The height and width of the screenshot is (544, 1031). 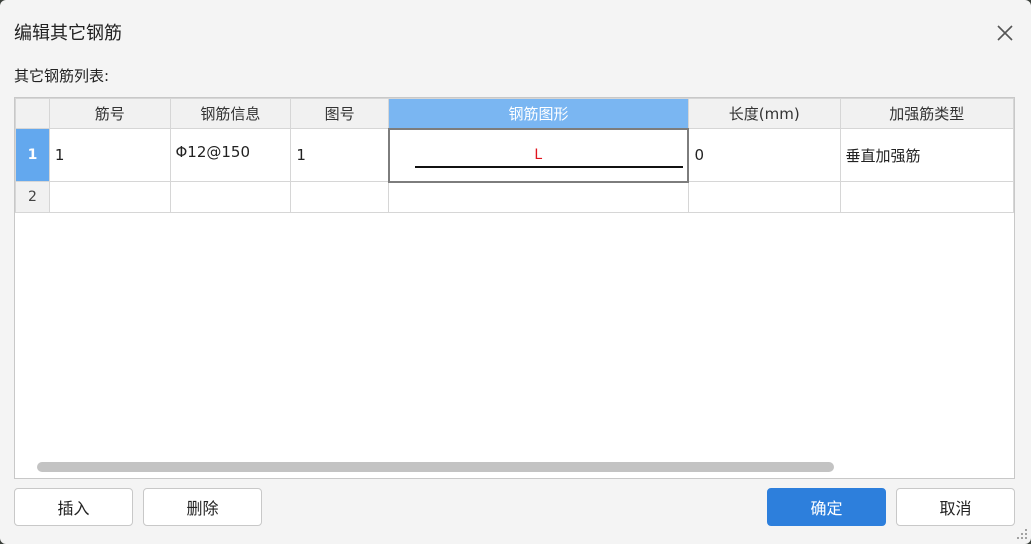 I want to click on close-button, so click(x=1005, y=33).